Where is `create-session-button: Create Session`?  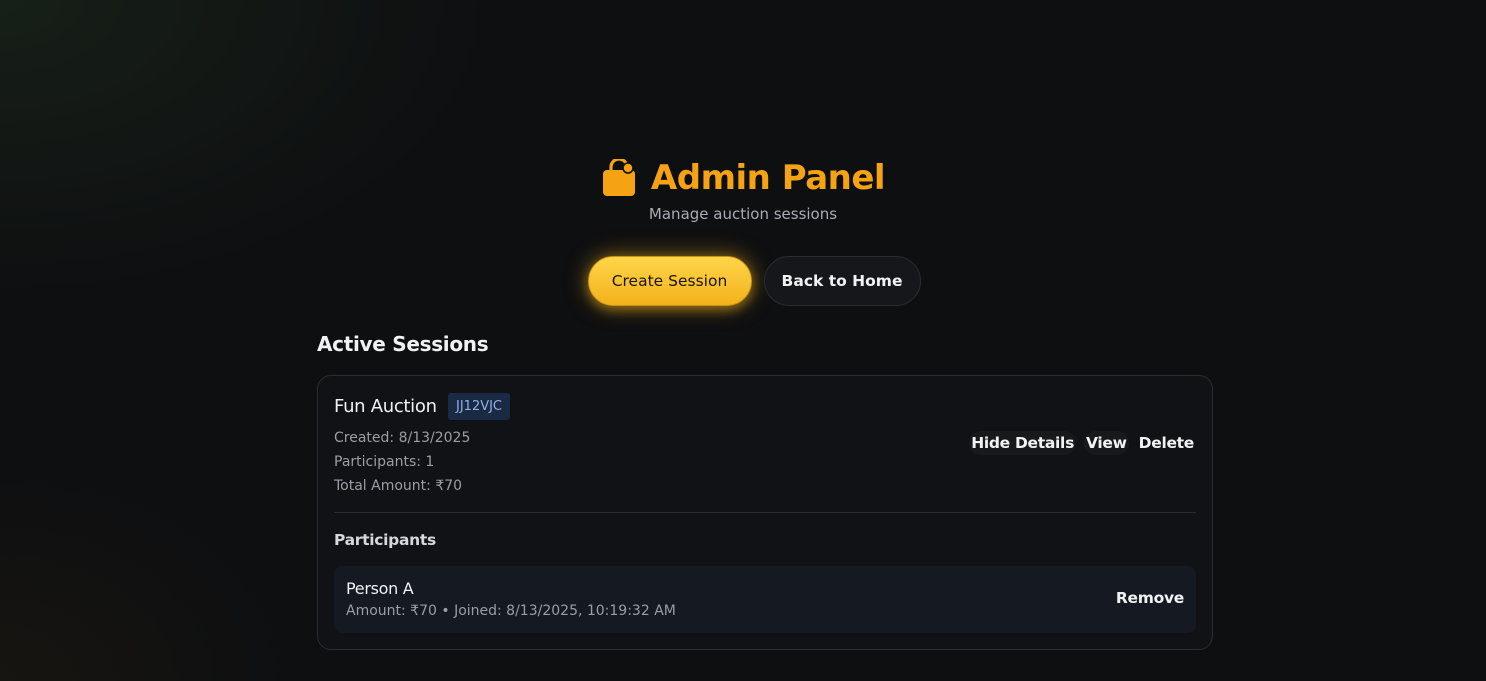 create-session-button: Create Session is located at coordinates (669, 281).